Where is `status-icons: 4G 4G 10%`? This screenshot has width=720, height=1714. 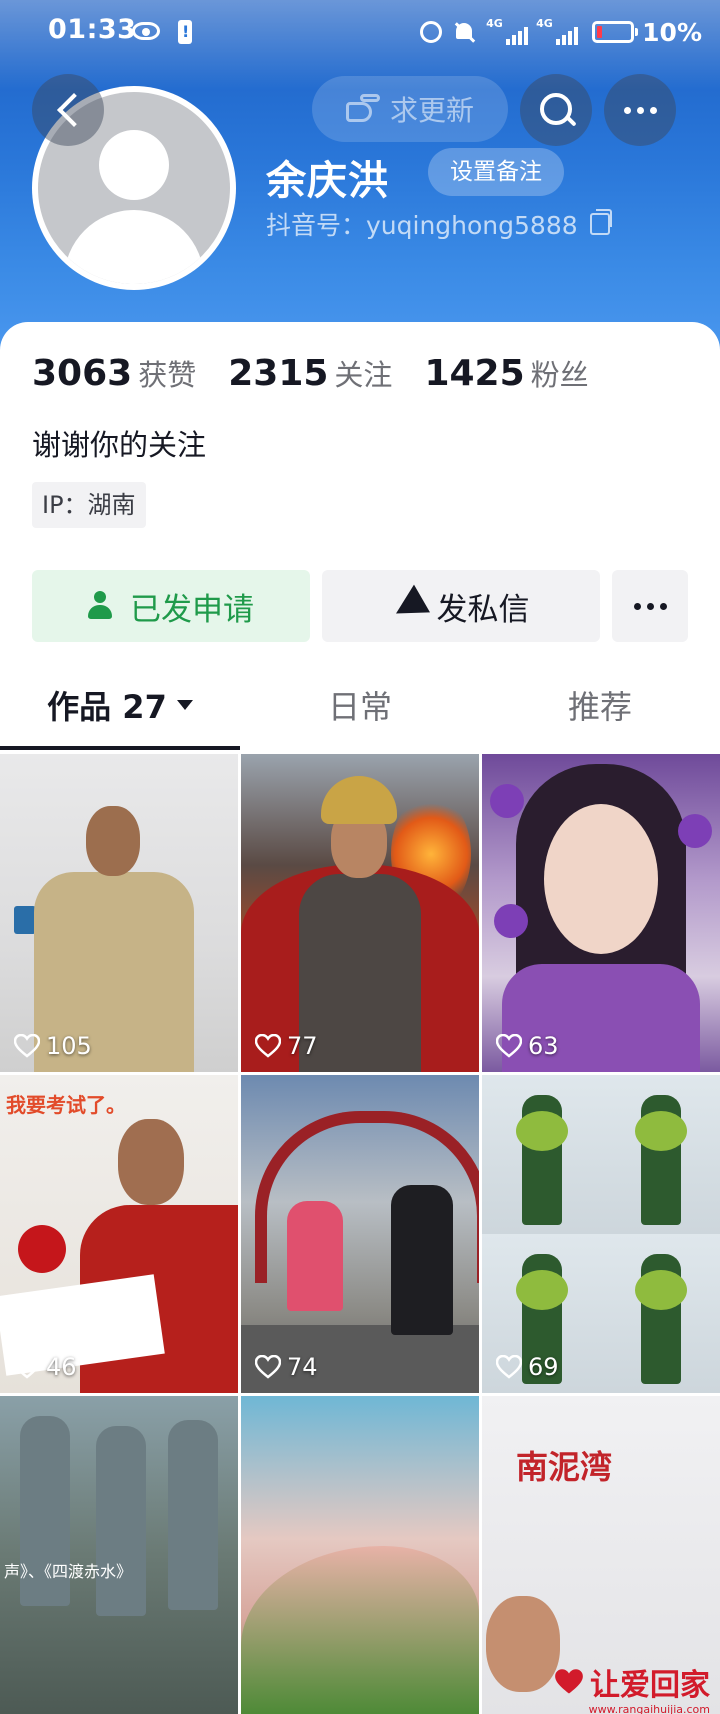
status-icons: 4G 4G 10% is located at coordinates (561, 32).